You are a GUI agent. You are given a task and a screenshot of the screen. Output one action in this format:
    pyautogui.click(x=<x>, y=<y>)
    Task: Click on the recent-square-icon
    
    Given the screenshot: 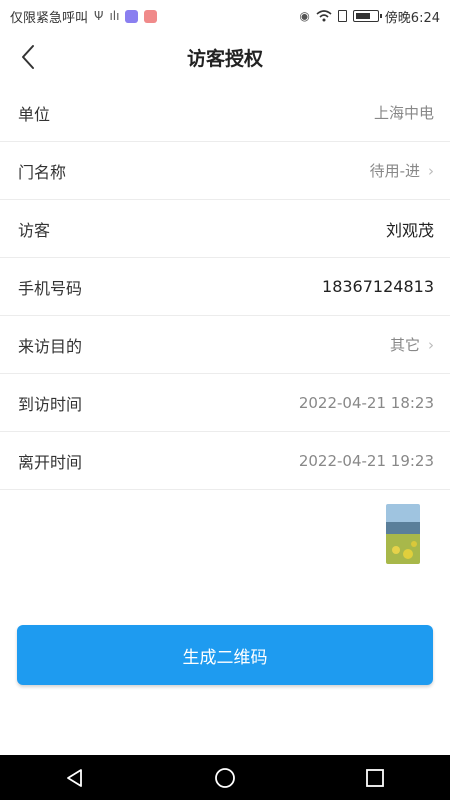 What is the action you would take?
    pyautogui.click(x=375, y=777)
    